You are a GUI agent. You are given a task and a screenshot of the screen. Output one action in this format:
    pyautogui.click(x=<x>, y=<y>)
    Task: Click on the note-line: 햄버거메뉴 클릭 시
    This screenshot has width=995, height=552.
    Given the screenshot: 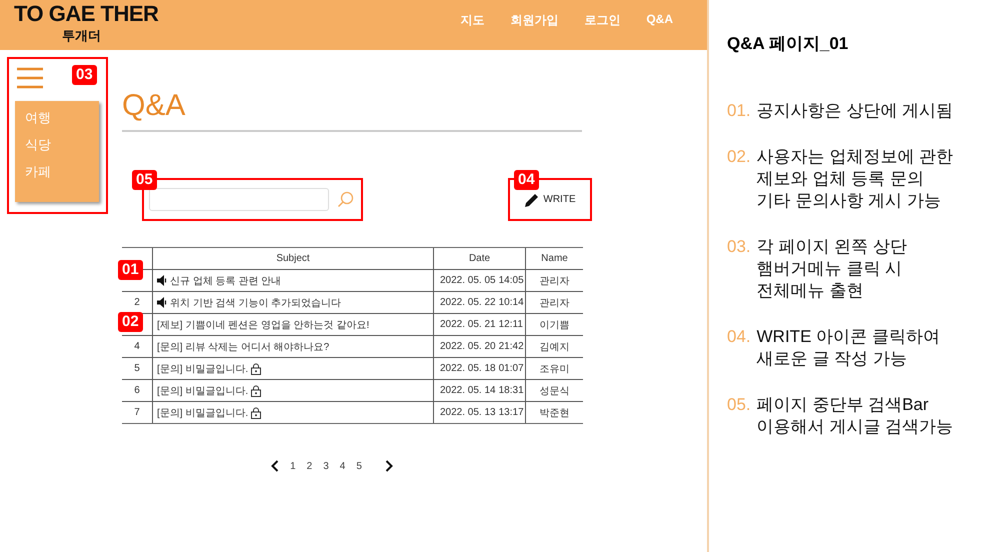 What is the action you would take?
    pyautogui.click(x=830, y=269)
    